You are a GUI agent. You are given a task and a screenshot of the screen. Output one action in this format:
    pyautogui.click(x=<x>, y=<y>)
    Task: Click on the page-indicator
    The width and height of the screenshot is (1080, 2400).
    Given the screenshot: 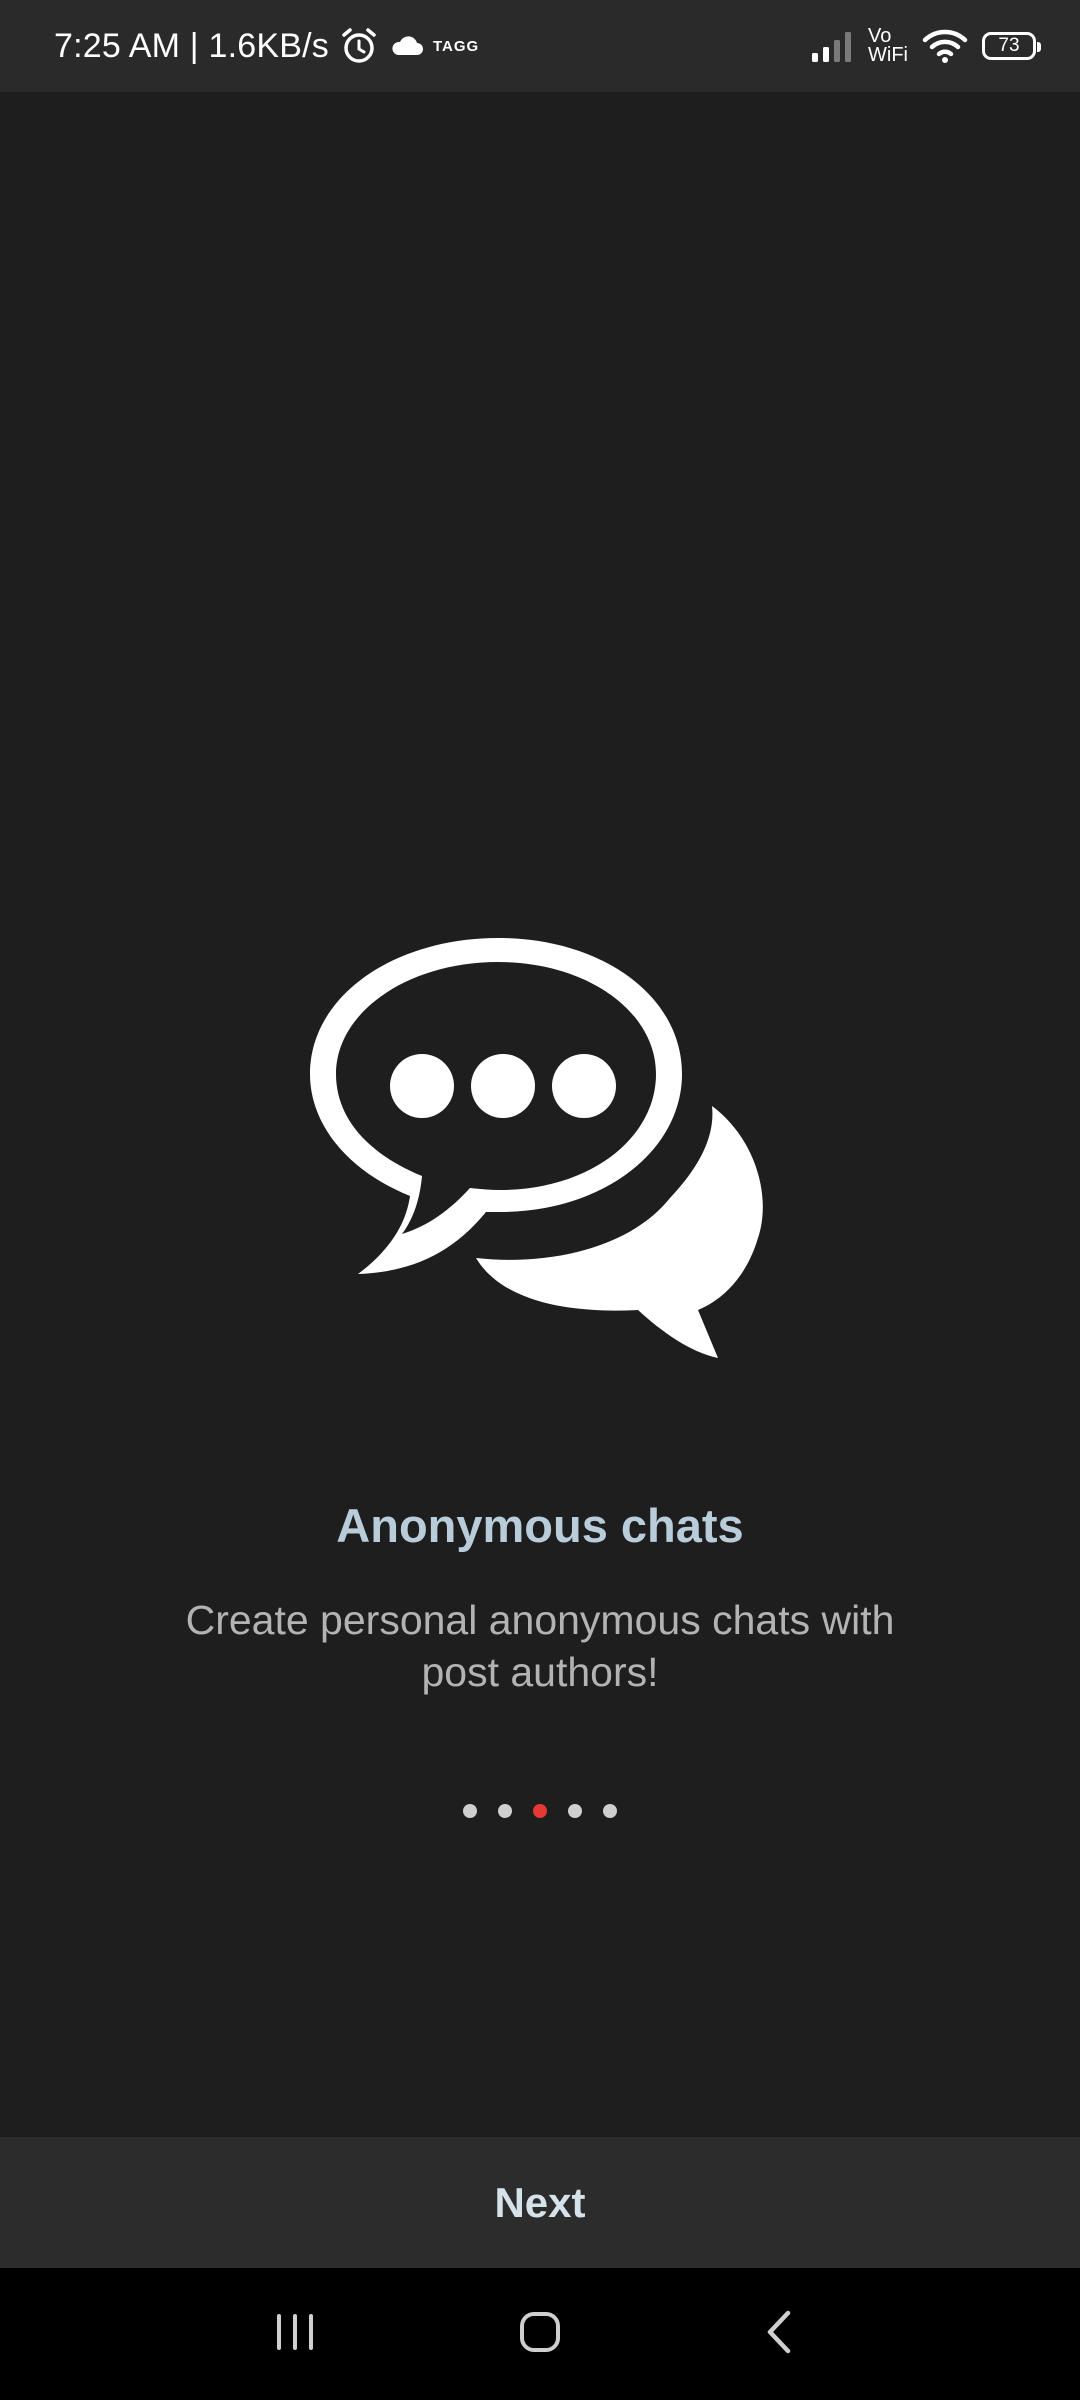 What is the action you would take?
    pyautogui.click(x=540, y=1811)
    